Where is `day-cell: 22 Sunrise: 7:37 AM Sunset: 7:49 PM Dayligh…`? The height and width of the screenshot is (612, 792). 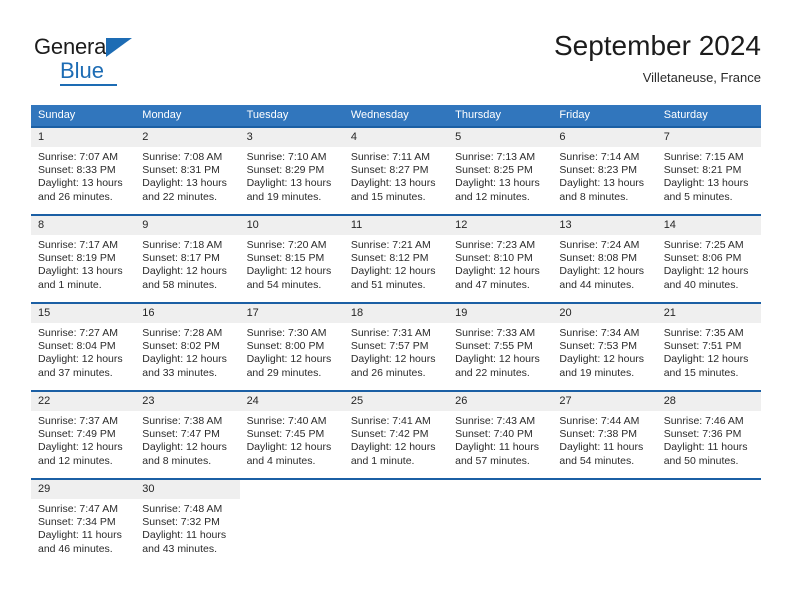
day-cell: 22 Sunrise: 7:37 AM Sunset: 7:49 PM Dayligh… is located at coordinates (83, 435).